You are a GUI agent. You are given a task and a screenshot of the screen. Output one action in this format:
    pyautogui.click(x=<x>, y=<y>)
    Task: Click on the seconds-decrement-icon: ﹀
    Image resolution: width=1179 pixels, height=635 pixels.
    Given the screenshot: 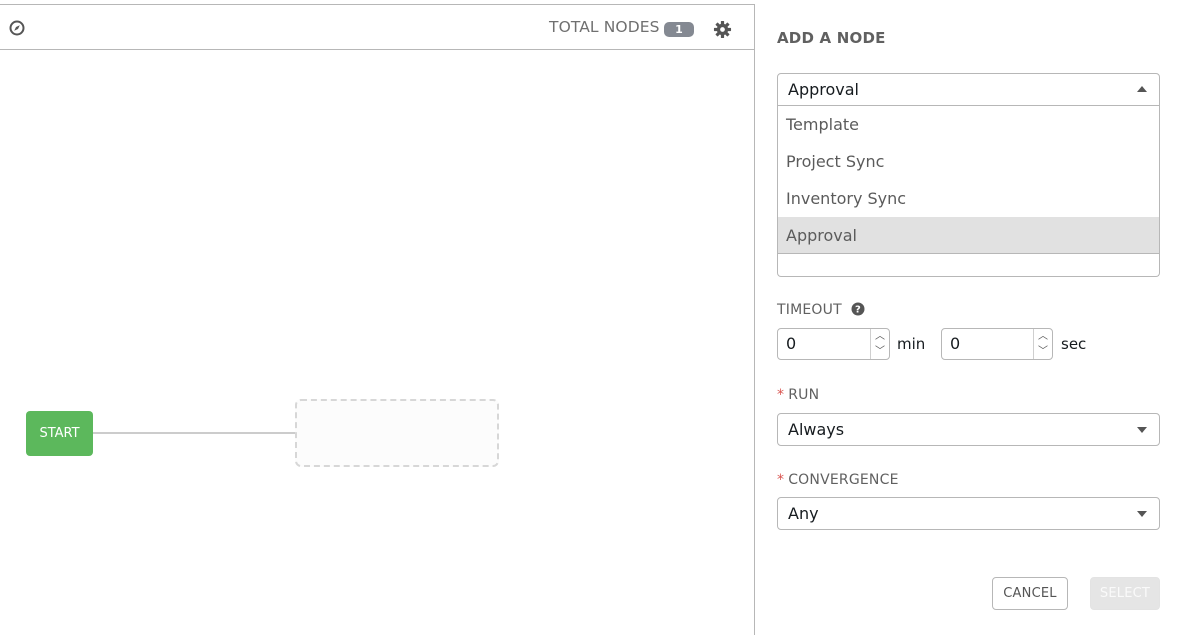 What is the action you would take?
    pyautogui.click(x=1043, y=351)
    